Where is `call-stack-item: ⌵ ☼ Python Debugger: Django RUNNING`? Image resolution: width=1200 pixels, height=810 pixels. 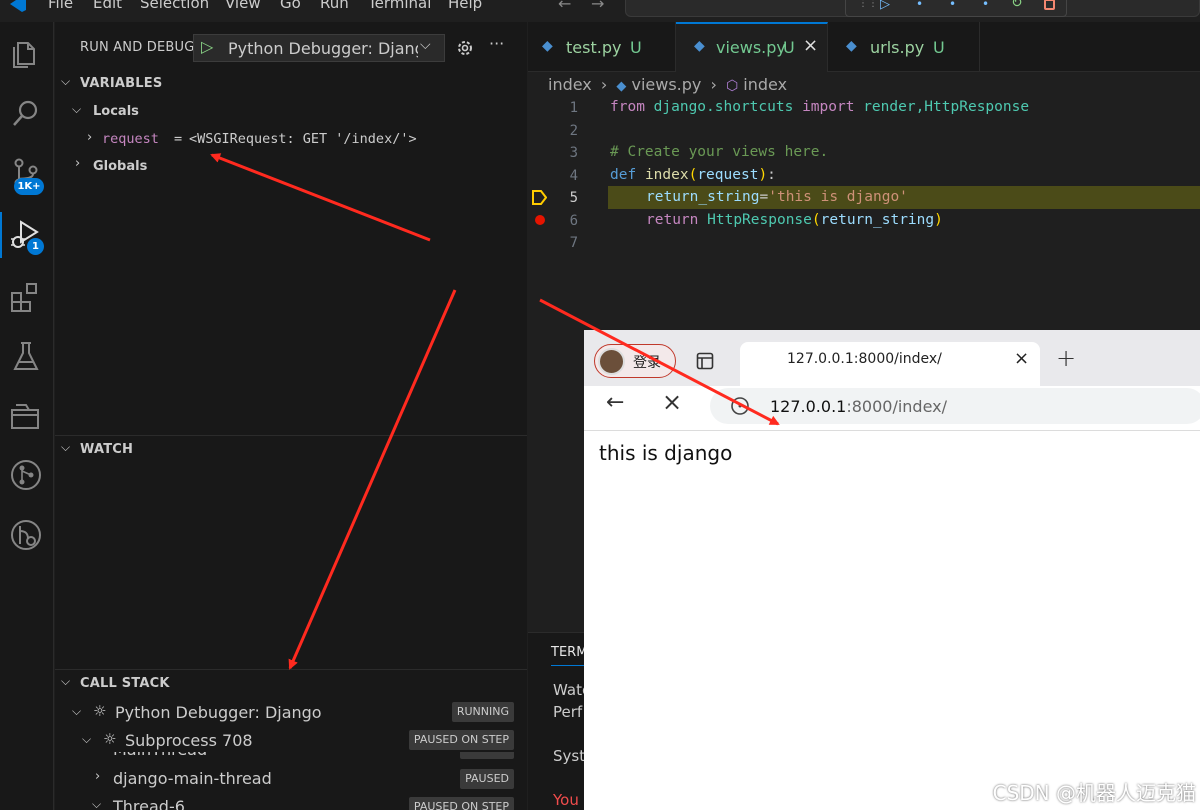 call-stack-item: ⌵ ☼ Python Debugger: Django RUNNING is located at coordinates (291, 714).